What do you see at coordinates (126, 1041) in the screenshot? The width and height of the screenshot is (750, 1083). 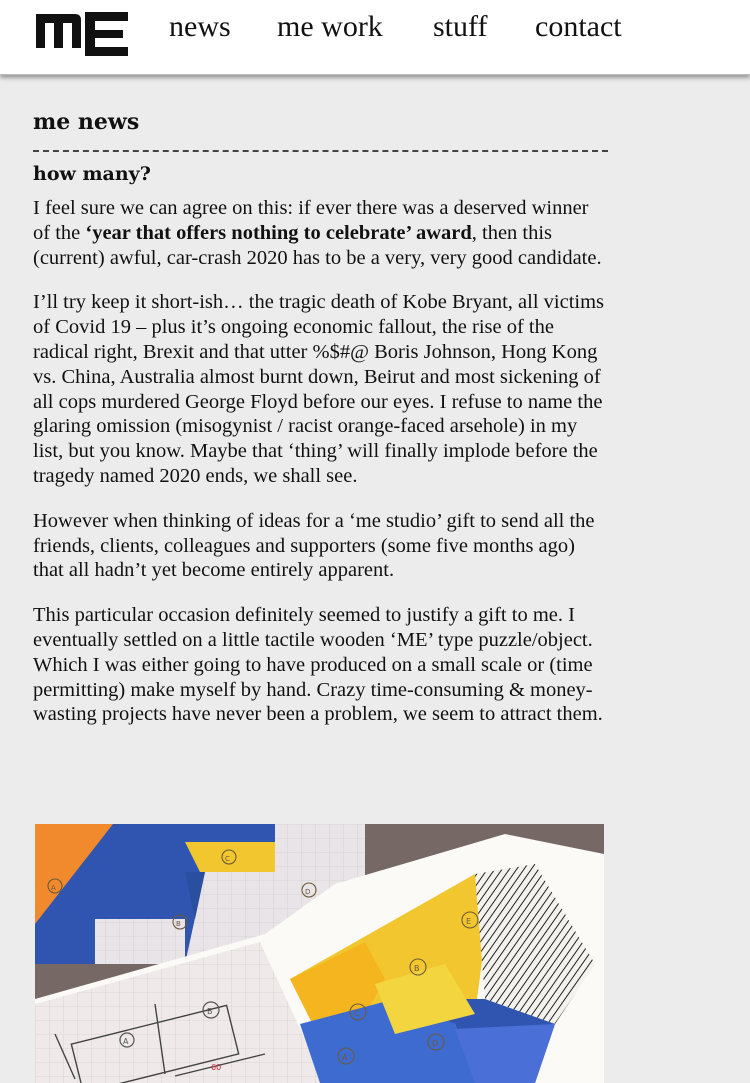 I see `sketch-label-a: A` at bounding box center [126, 1041].